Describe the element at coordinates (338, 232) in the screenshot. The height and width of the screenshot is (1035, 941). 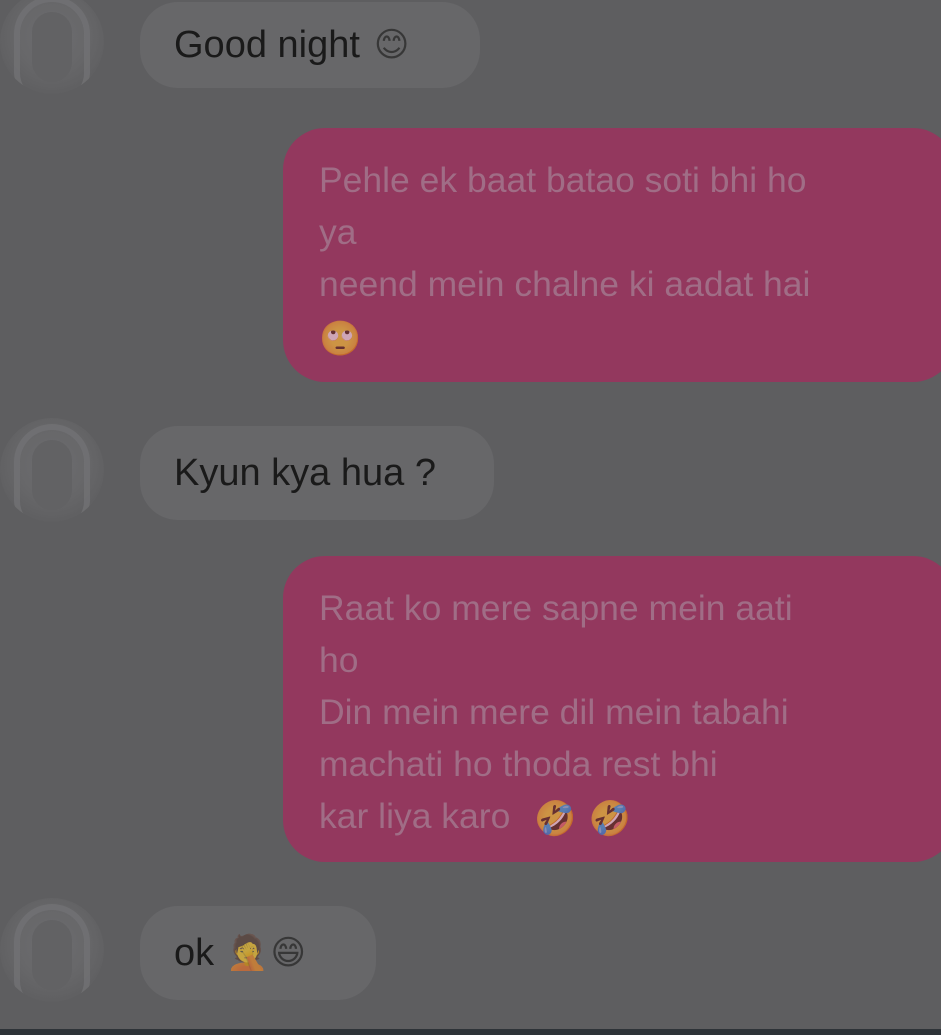
I see `message-line: ya` at that location.